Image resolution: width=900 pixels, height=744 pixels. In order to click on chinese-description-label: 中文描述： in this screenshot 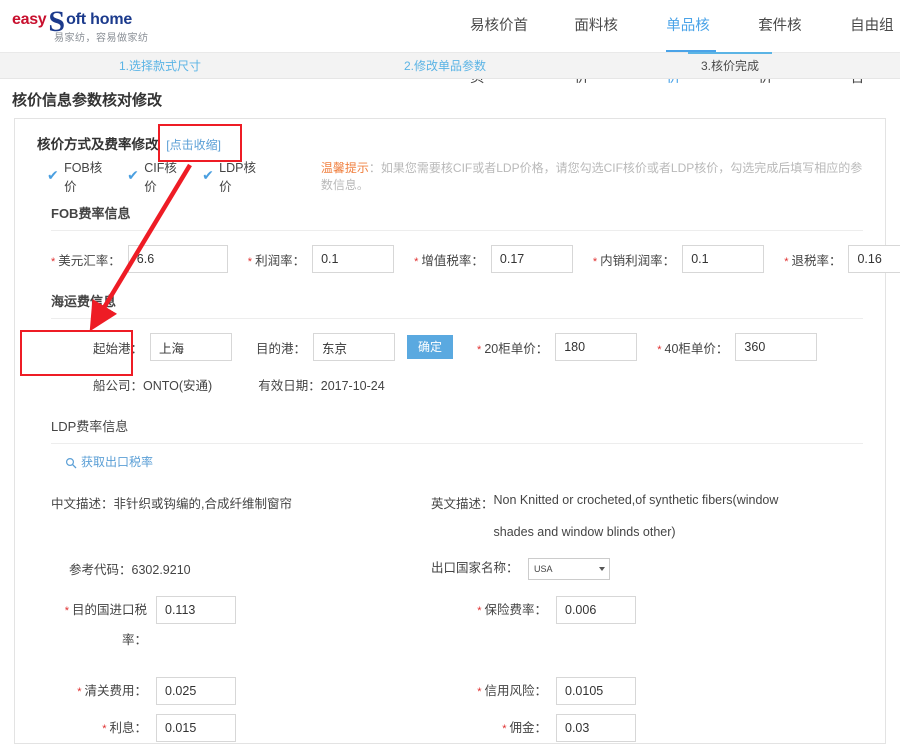, I will do `click(82, 503)`.